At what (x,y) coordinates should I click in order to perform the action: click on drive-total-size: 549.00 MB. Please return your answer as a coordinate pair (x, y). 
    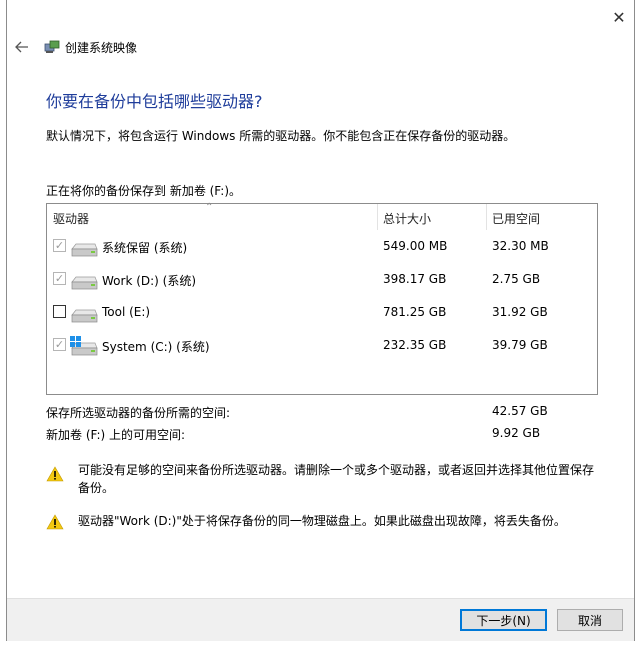
    Looking at the image, I should click on (415, 246).